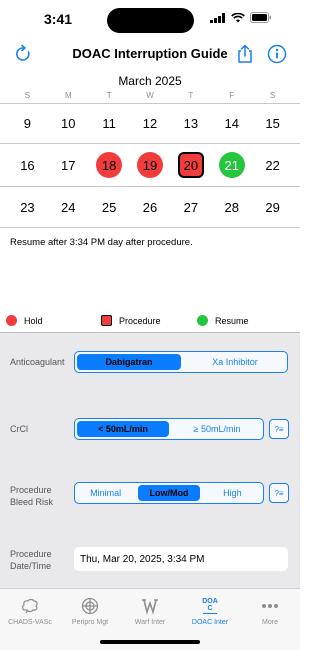 The width and height of the screenshot is (320, 650). I want to click on calendar-day-none-number: 22, so click(272, 165).